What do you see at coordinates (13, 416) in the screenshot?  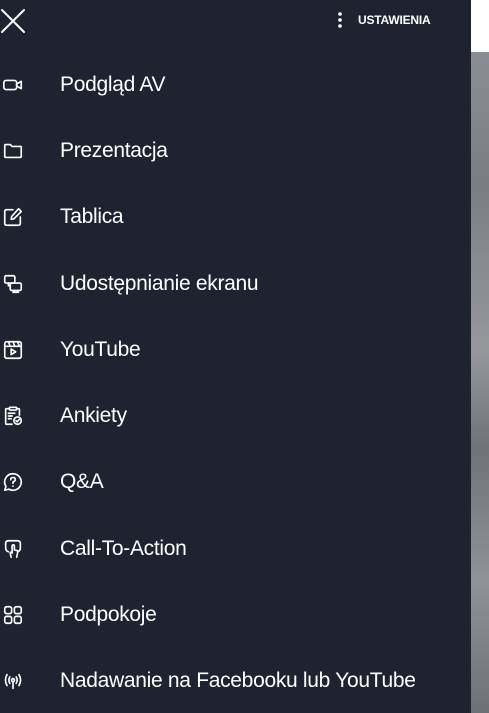 I see `poll-clipboard-icon` at bounding box center [13, 416].